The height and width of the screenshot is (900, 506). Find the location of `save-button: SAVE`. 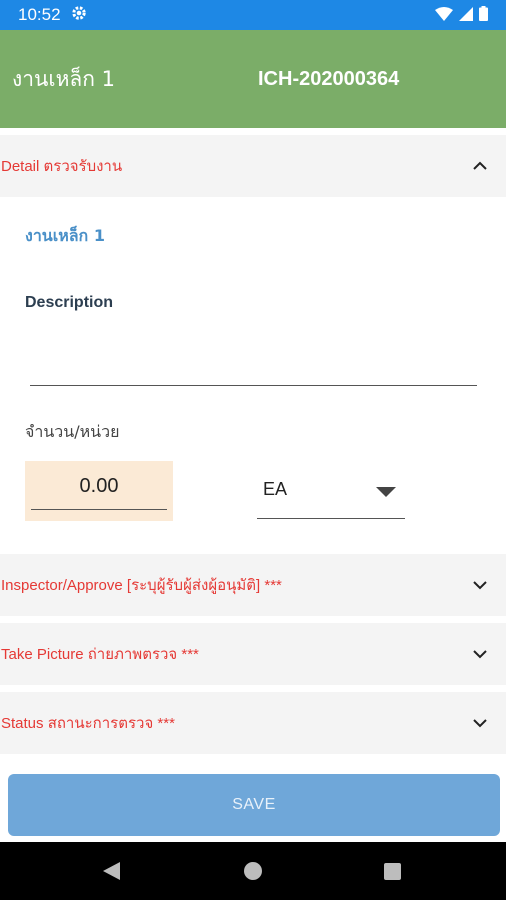

save-button: SAVE is located at coordinates (254, 805).